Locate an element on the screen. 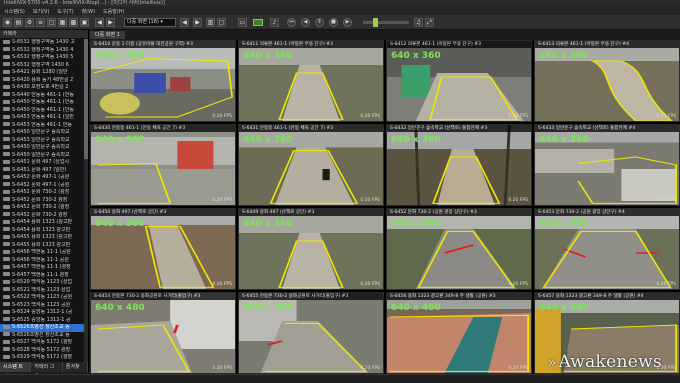 This screenshot has height=383, width=680. camera-list-item: S-6529 백석동 5172 (광장 is located at coordinates (43, 358).